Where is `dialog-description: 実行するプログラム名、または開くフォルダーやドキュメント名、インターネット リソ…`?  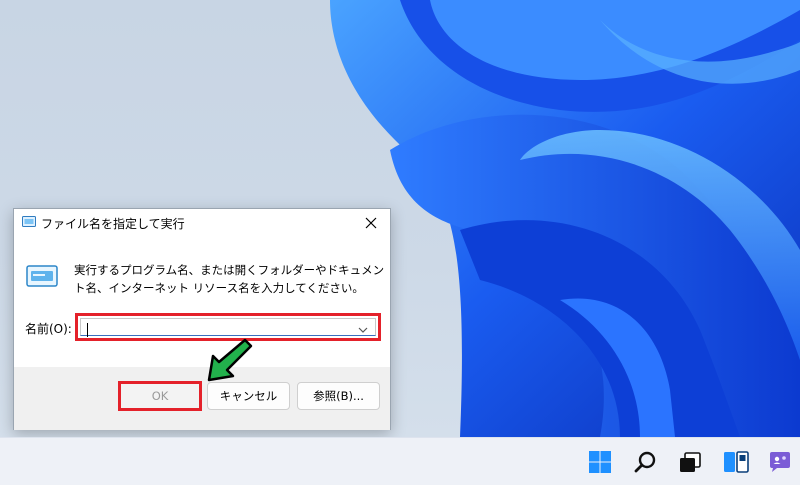
dialog-description: 実行するプログラム名、または開くフォルダーやドキュメント名、インターネット リソ… is located at coordinates (229, 279).